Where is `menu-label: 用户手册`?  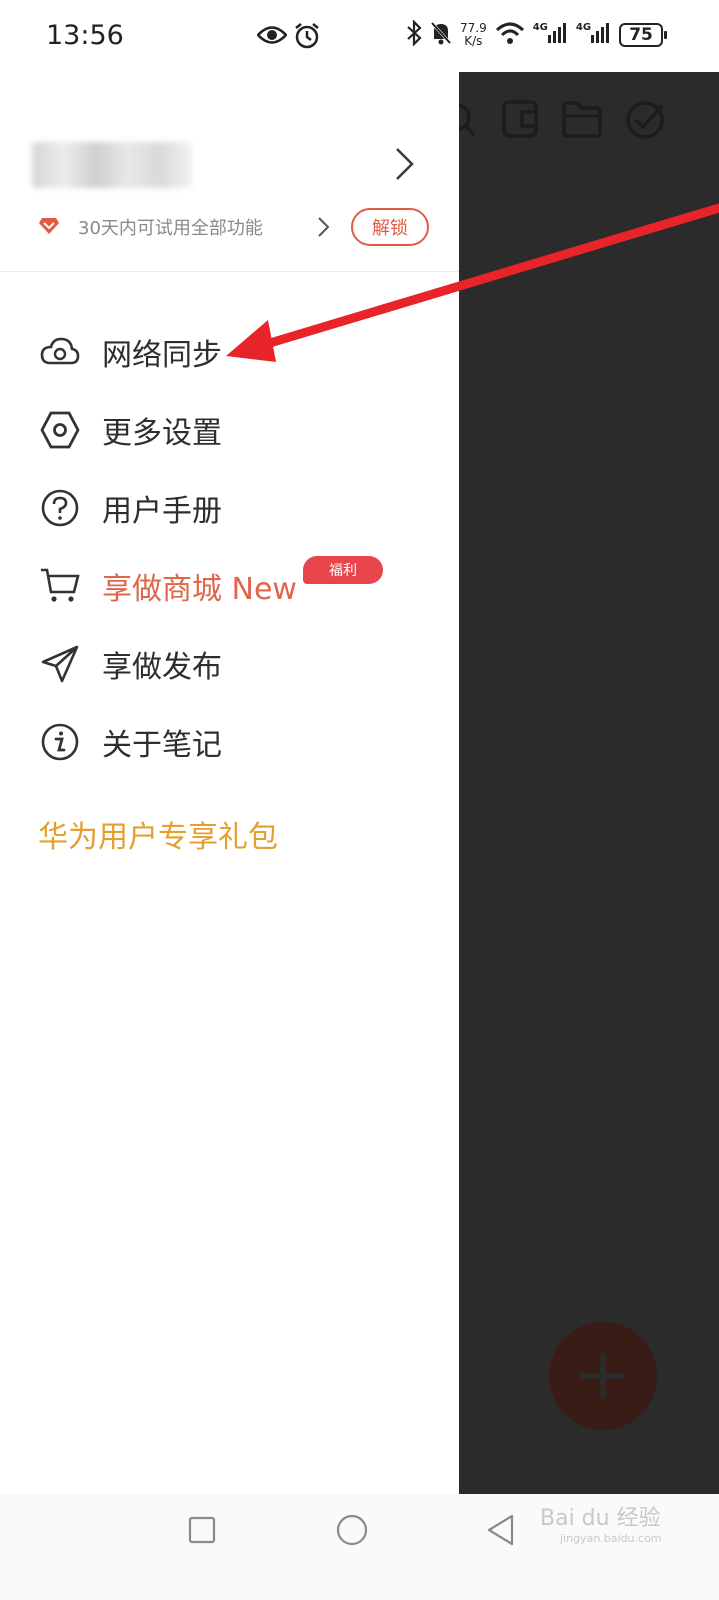
menu-label: 用户手册 is located at coordinates (162, 511).